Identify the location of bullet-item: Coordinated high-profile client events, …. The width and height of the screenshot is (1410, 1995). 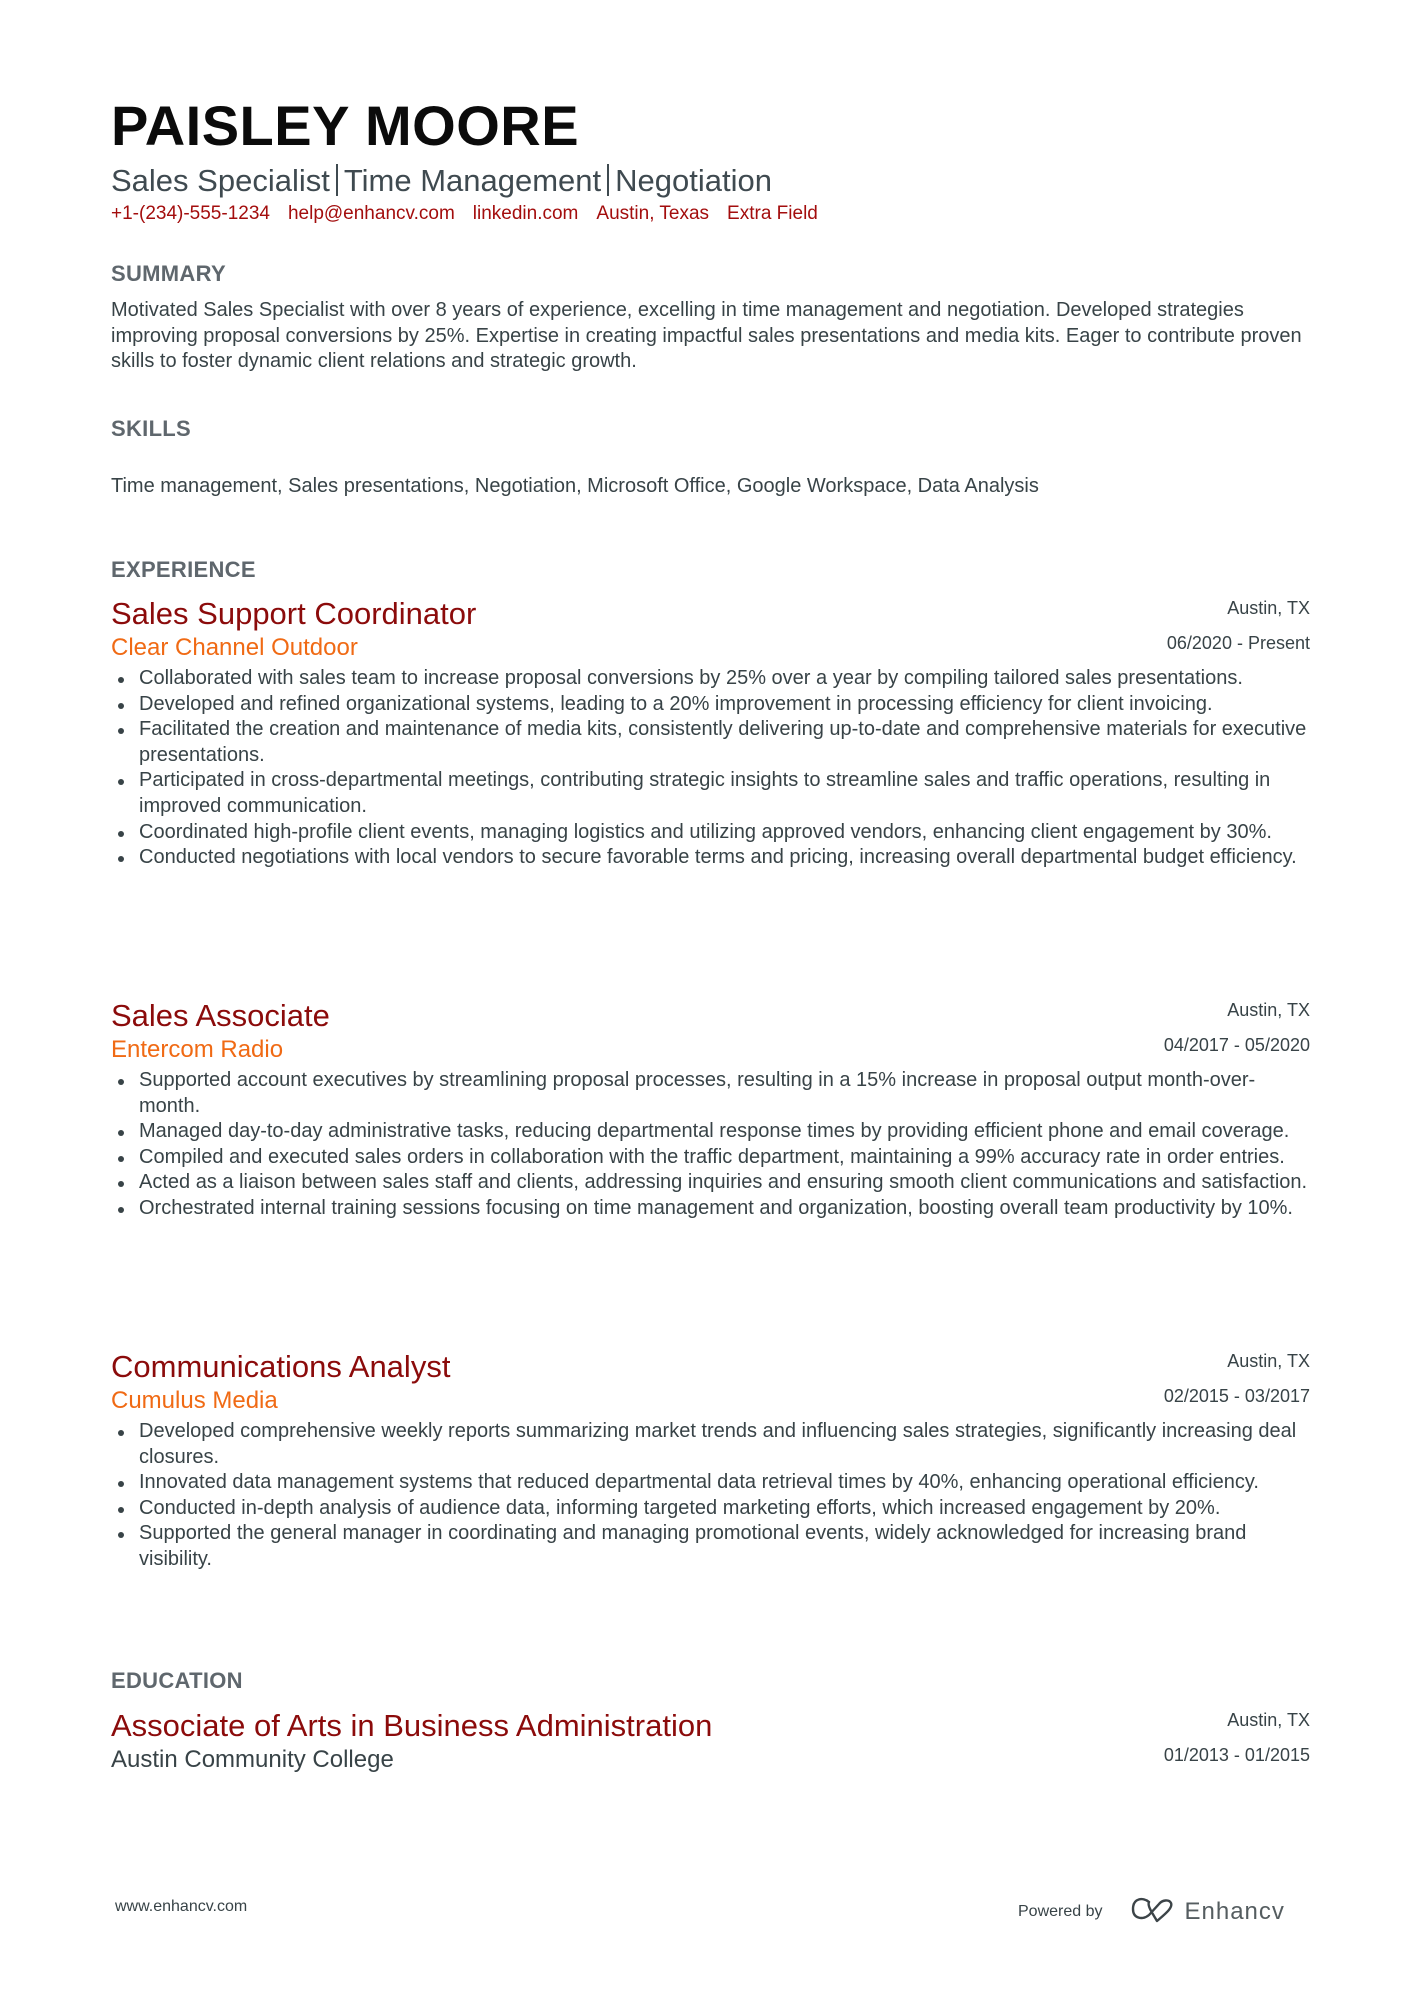
(713, 833).